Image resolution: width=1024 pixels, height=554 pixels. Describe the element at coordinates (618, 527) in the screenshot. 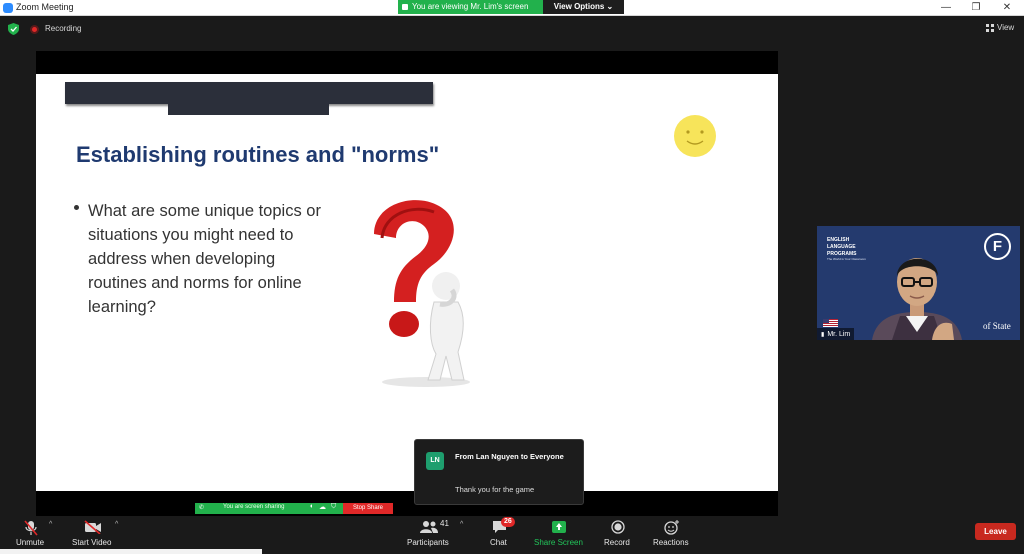

I see `record-icon` at that location.